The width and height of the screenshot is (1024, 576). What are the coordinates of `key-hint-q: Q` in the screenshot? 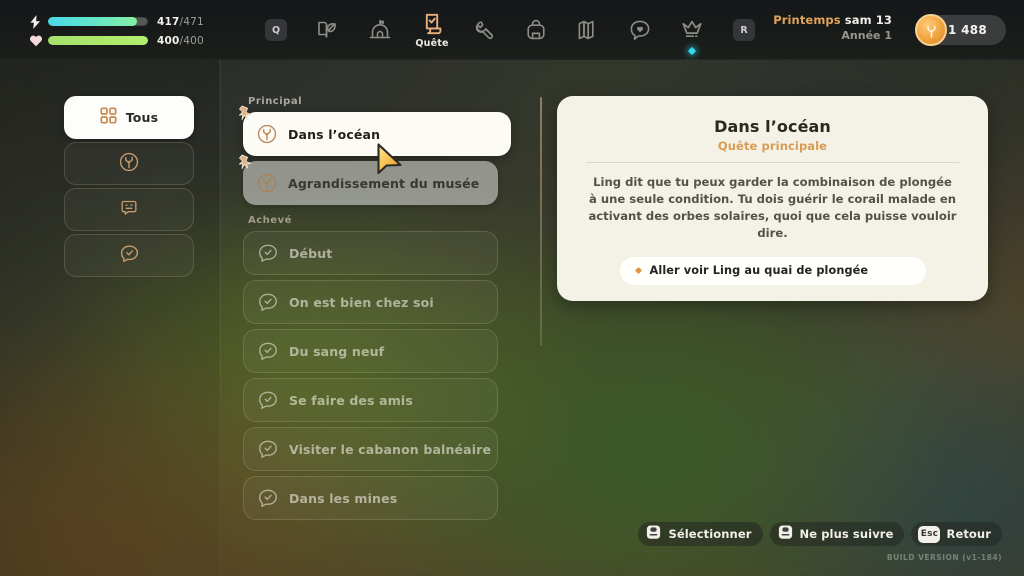 It's located at (276, 30).